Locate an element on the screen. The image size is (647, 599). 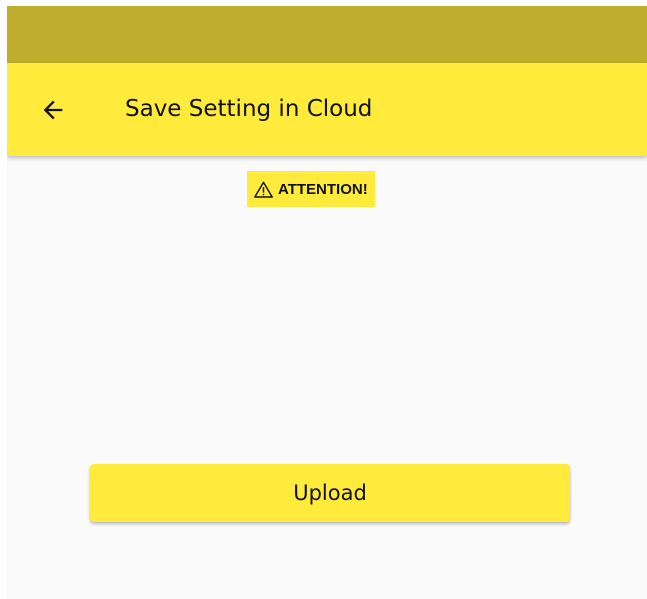
attention-notice: ATTENTION! is located at coordinates (311, 189).